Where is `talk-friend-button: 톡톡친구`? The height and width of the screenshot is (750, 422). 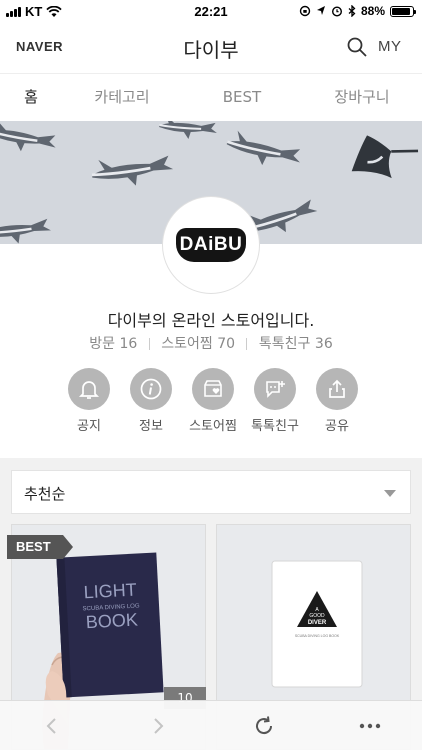 talk-friend-button: 톡톡친구 is located at coordinates (275, 403).